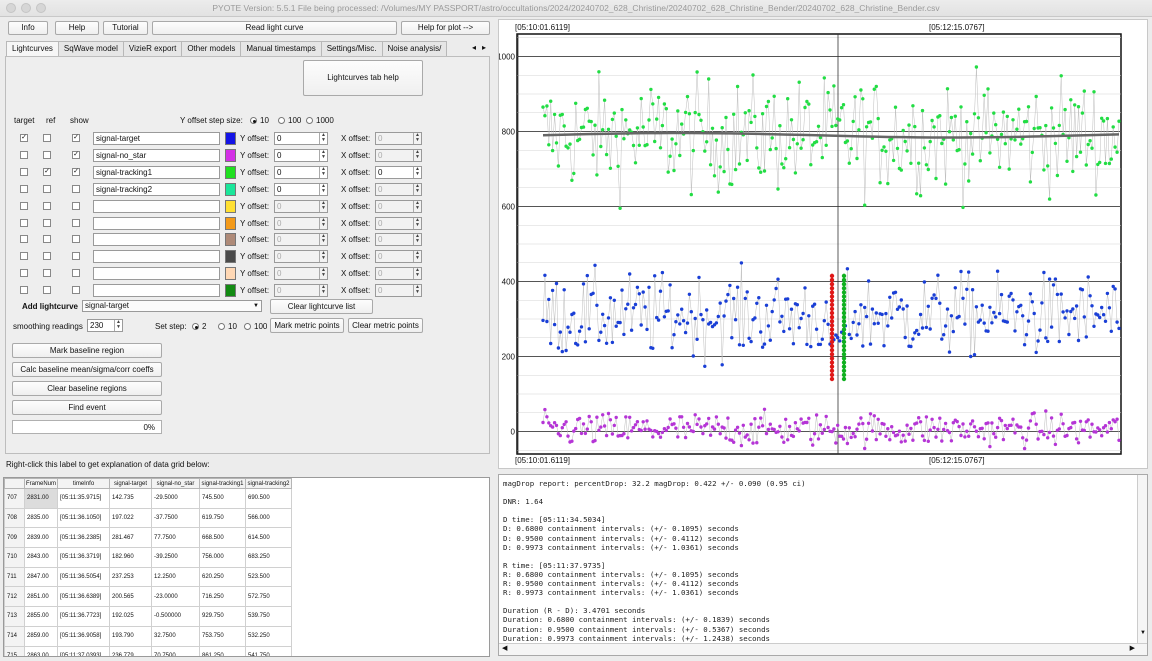 The width and height of the screenshot is (1152, 661). I want to click on table-cell: 2843.00, so click(41, 557).